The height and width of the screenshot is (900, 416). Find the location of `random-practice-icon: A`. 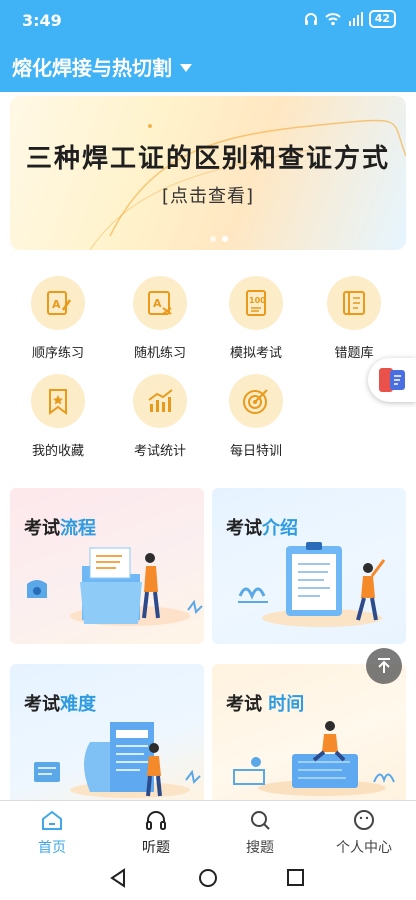

random-practice-icon: A is located at coordinates (160, 303).